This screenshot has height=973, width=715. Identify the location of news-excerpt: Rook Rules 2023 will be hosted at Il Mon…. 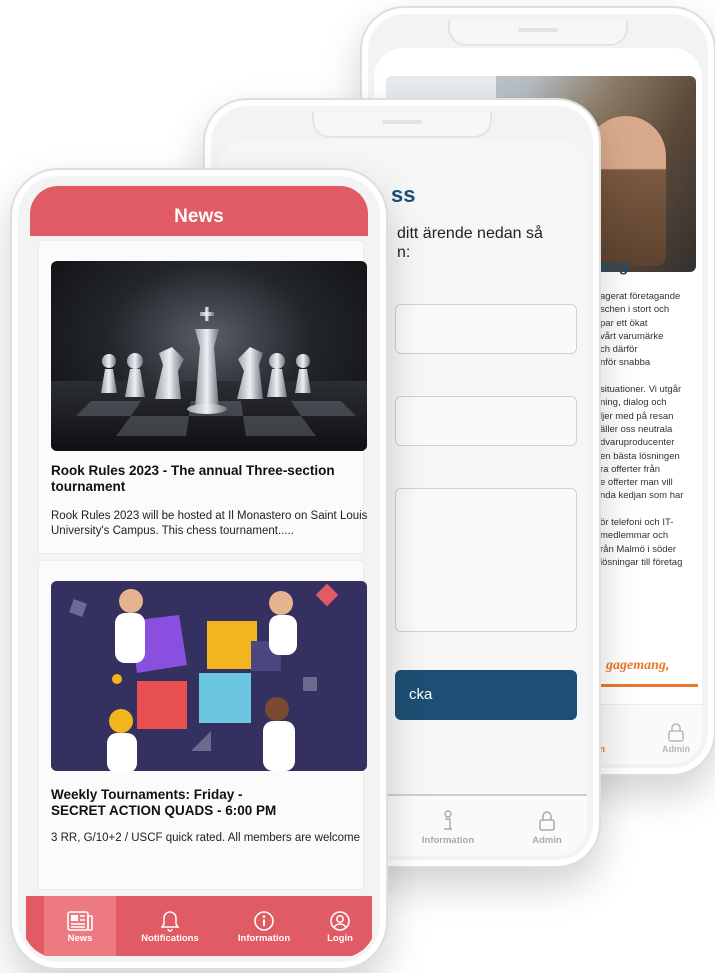
(209, 523).